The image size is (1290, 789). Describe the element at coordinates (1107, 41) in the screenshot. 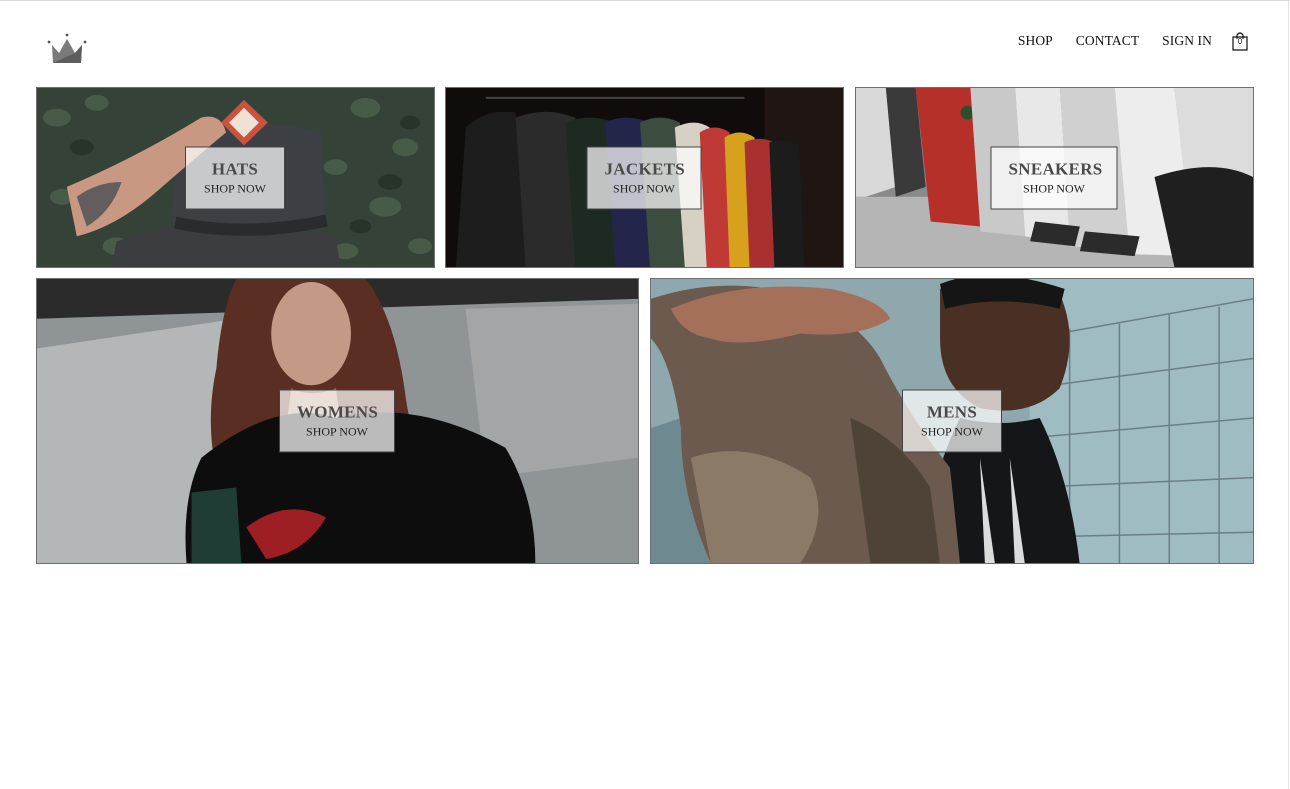

I see `nav-contact-link: CONTACT` at that location.